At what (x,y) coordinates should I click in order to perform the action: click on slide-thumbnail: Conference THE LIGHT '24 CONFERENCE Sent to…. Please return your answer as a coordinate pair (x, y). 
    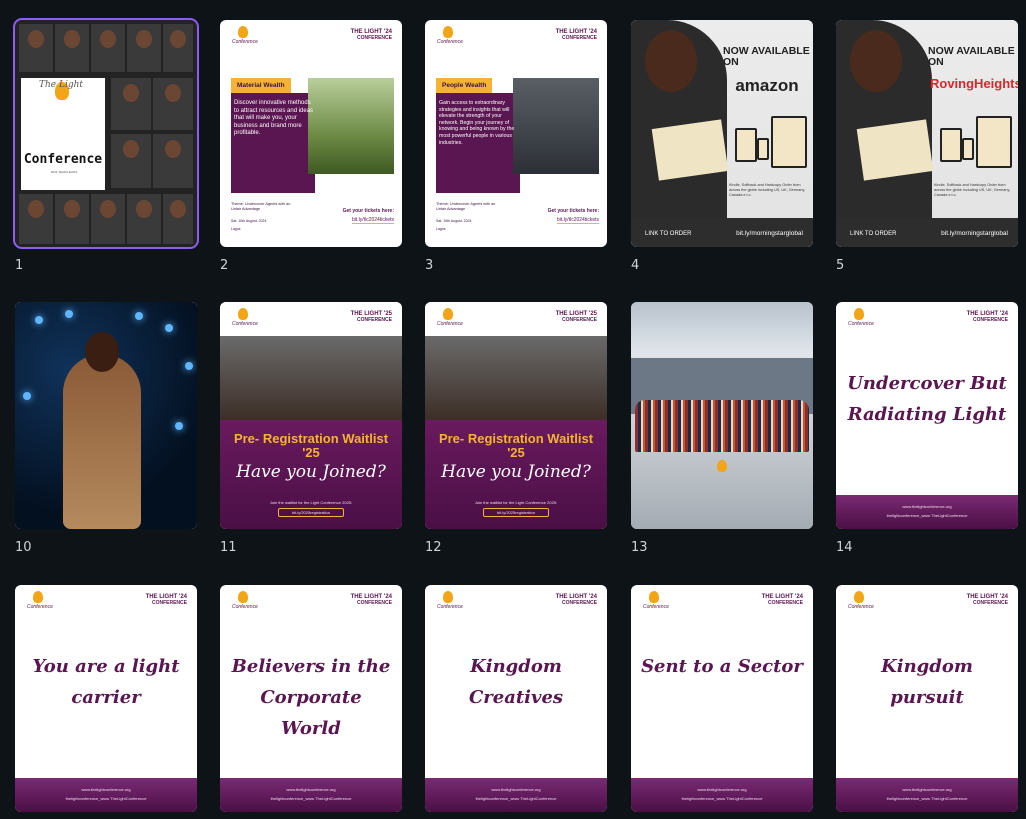
    Looking at the image, I should click on (722, 698).